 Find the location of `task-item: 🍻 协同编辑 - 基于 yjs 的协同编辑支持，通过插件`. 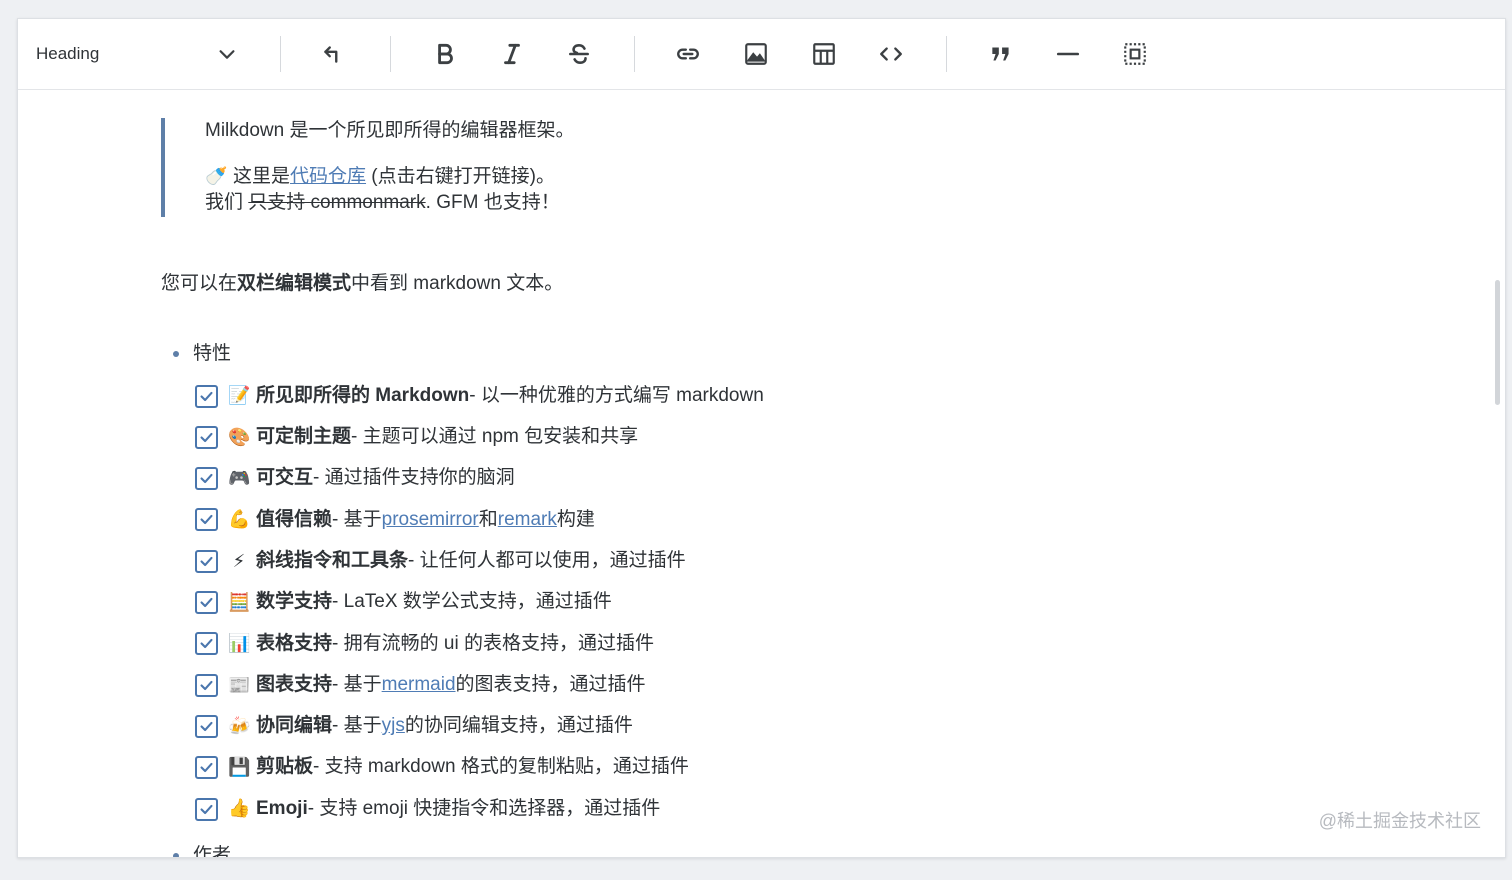

task-item: 🍻 协同编辑 - 基于 yjs 的协同编辑支持，通过插件 is located at coordinates (414, 726).